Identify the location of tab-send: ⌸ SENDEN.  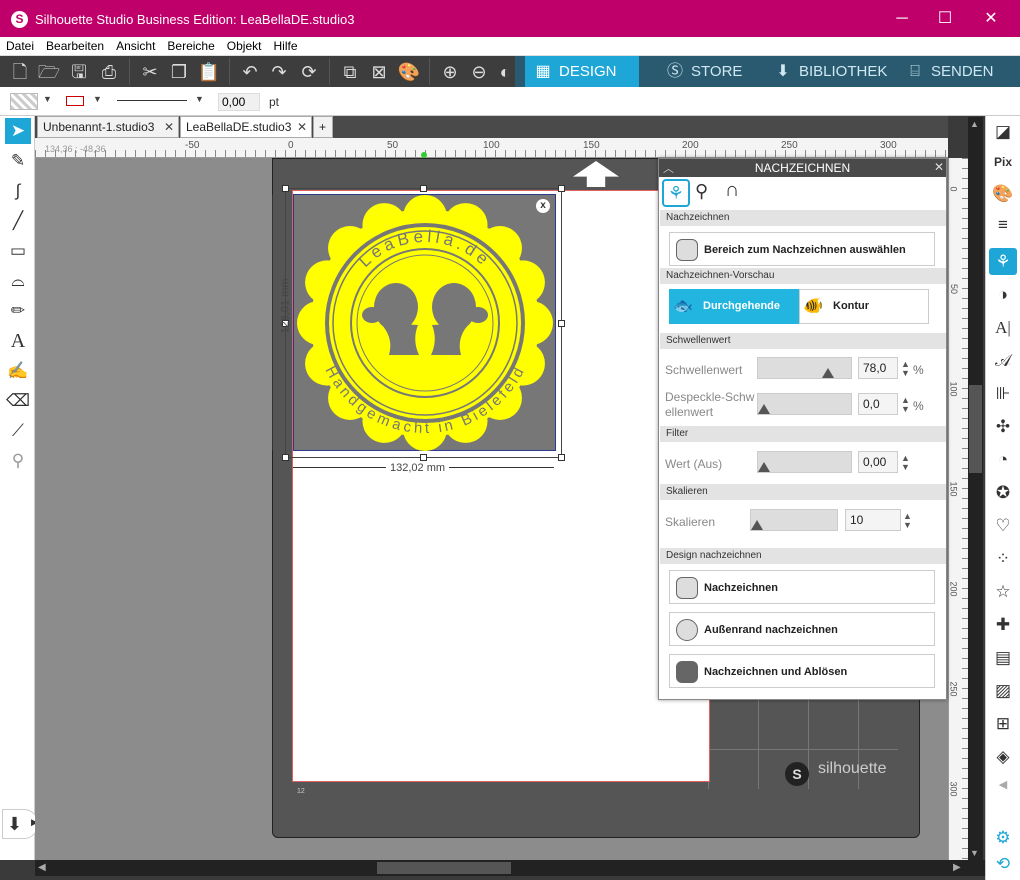
(958, 71).